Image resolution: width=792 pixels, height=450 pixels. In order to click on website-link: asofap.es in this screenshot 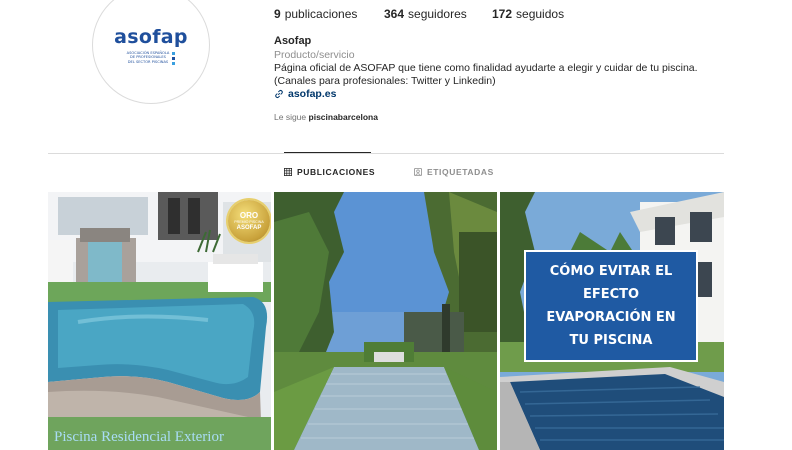, I will do `click(305, 94)`.